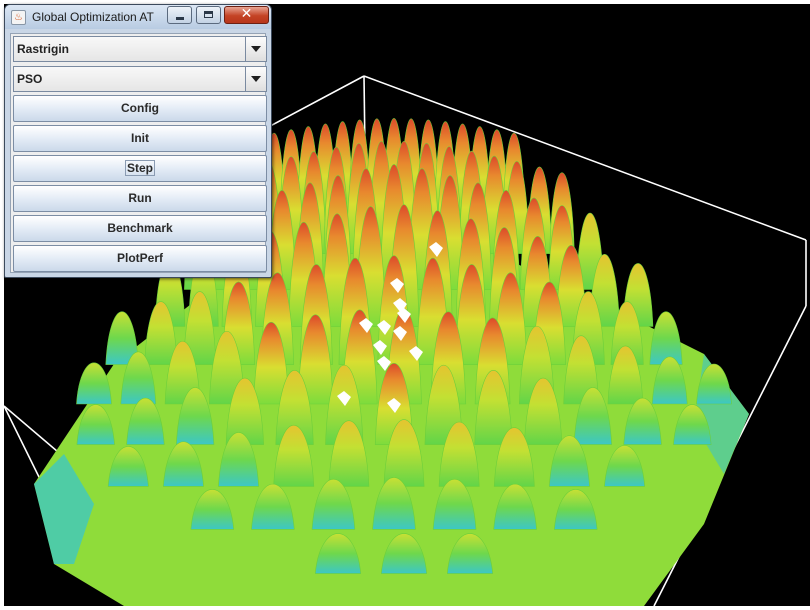  I want to click on maximize-icon, so click(208, 14).